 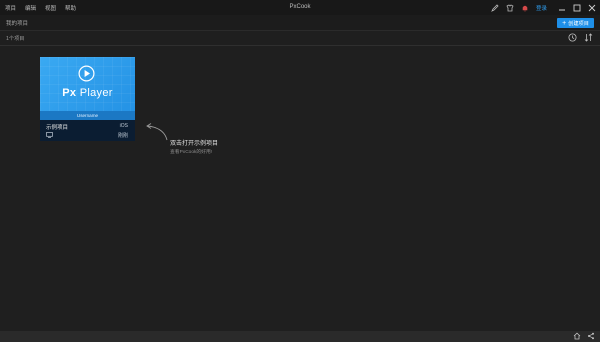 What do you see at coordinates (300, 38) in the screenshot?
I see `project-toolbar: 1个项目` at bounding box center [300, 38].